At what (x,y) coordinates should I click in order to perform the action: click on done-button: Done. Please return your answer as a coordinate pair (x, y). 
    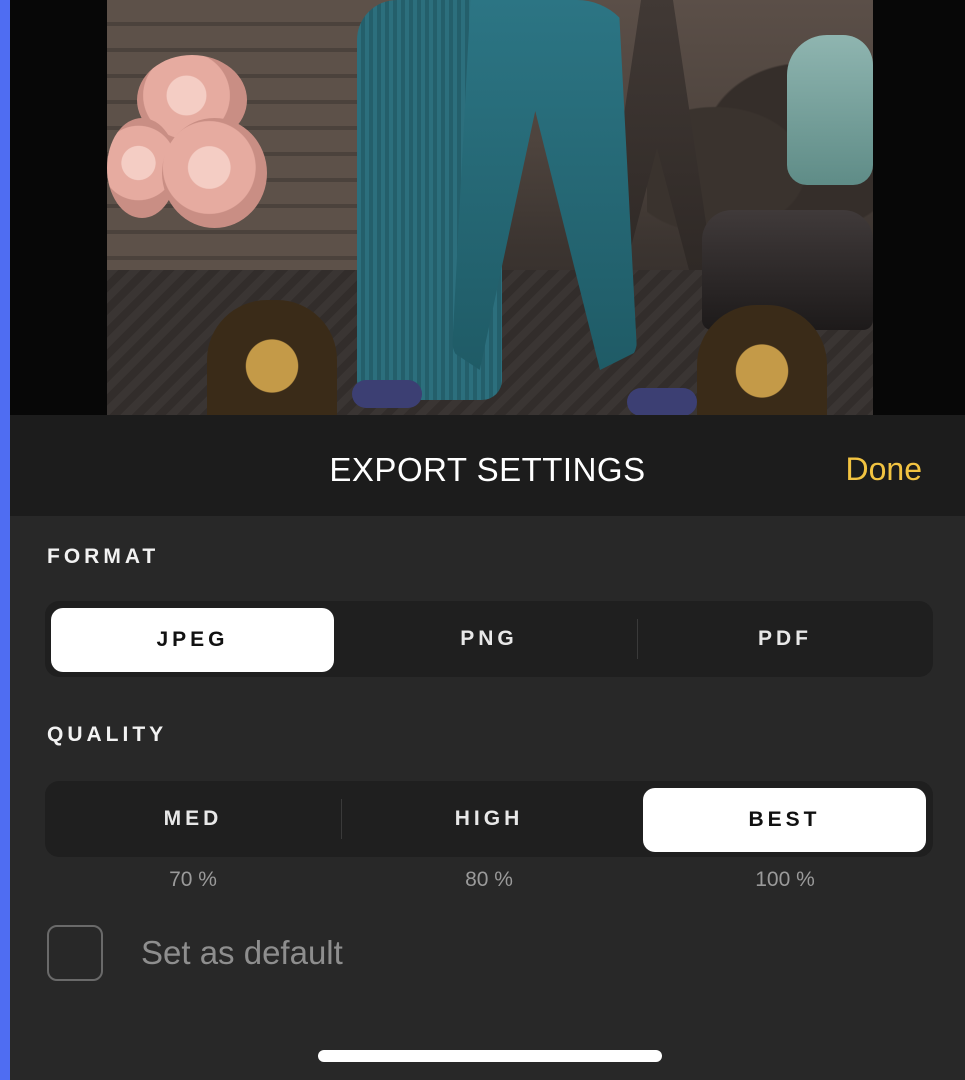
    Looking at the image, I should click on (884, 469).